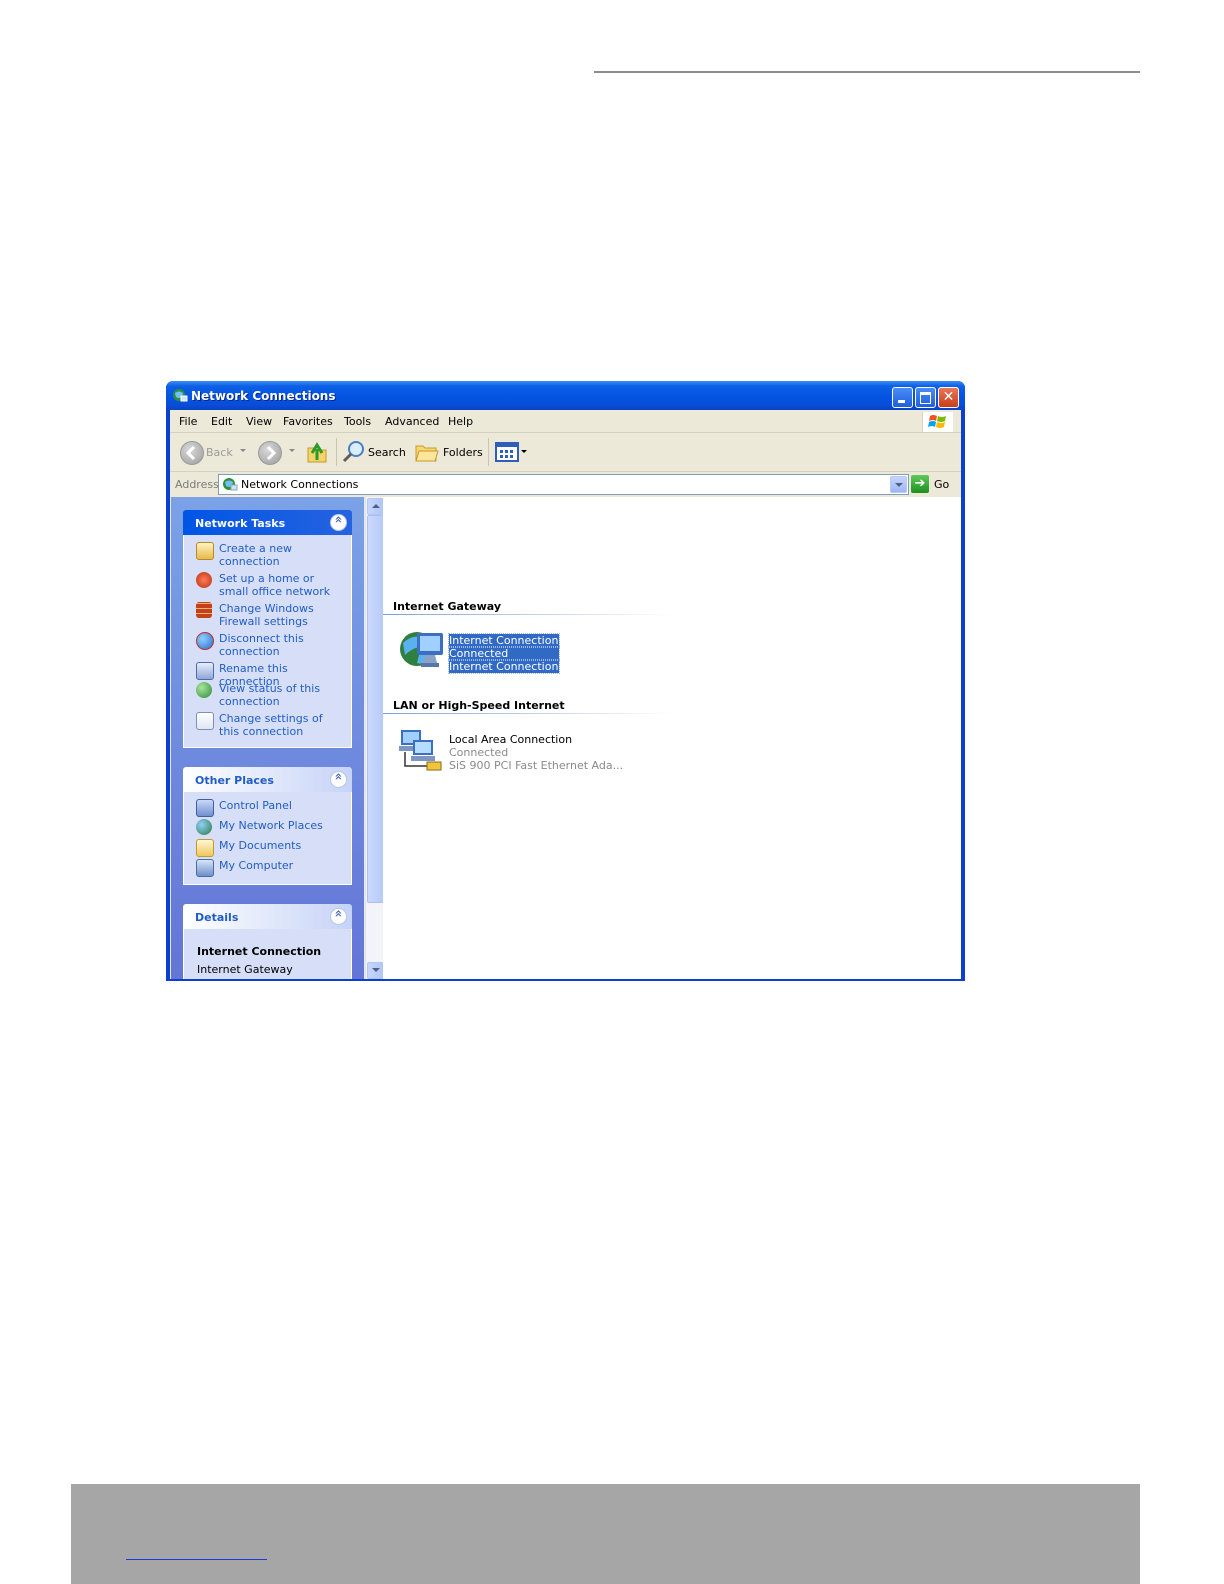 The height and width of the screenshot is (1584, 1224). I want to click on back-button, so click(192, 453).